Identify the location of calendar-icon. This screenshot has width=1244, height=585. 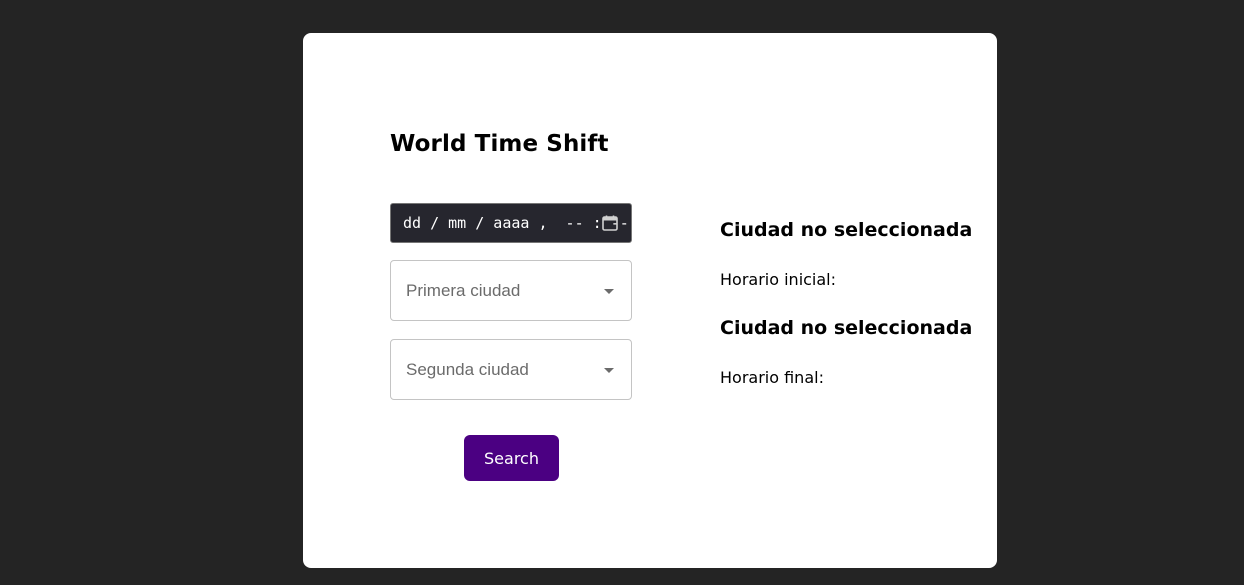
(610, 223).